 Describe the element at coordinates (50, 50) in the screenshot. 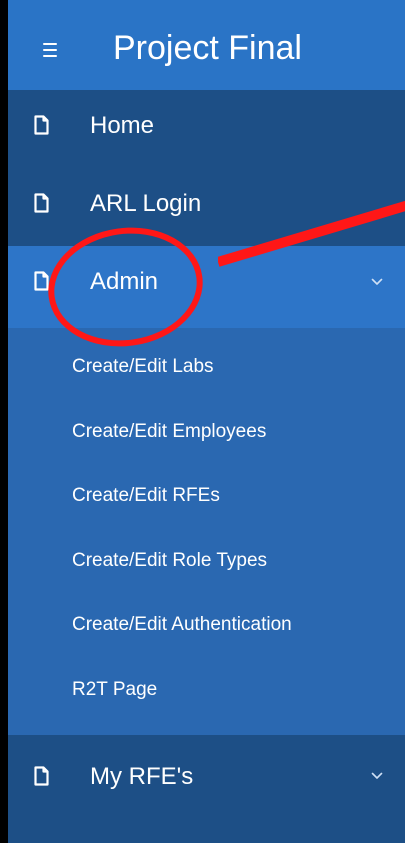

I see `hamburger-menu-icon` at that location.